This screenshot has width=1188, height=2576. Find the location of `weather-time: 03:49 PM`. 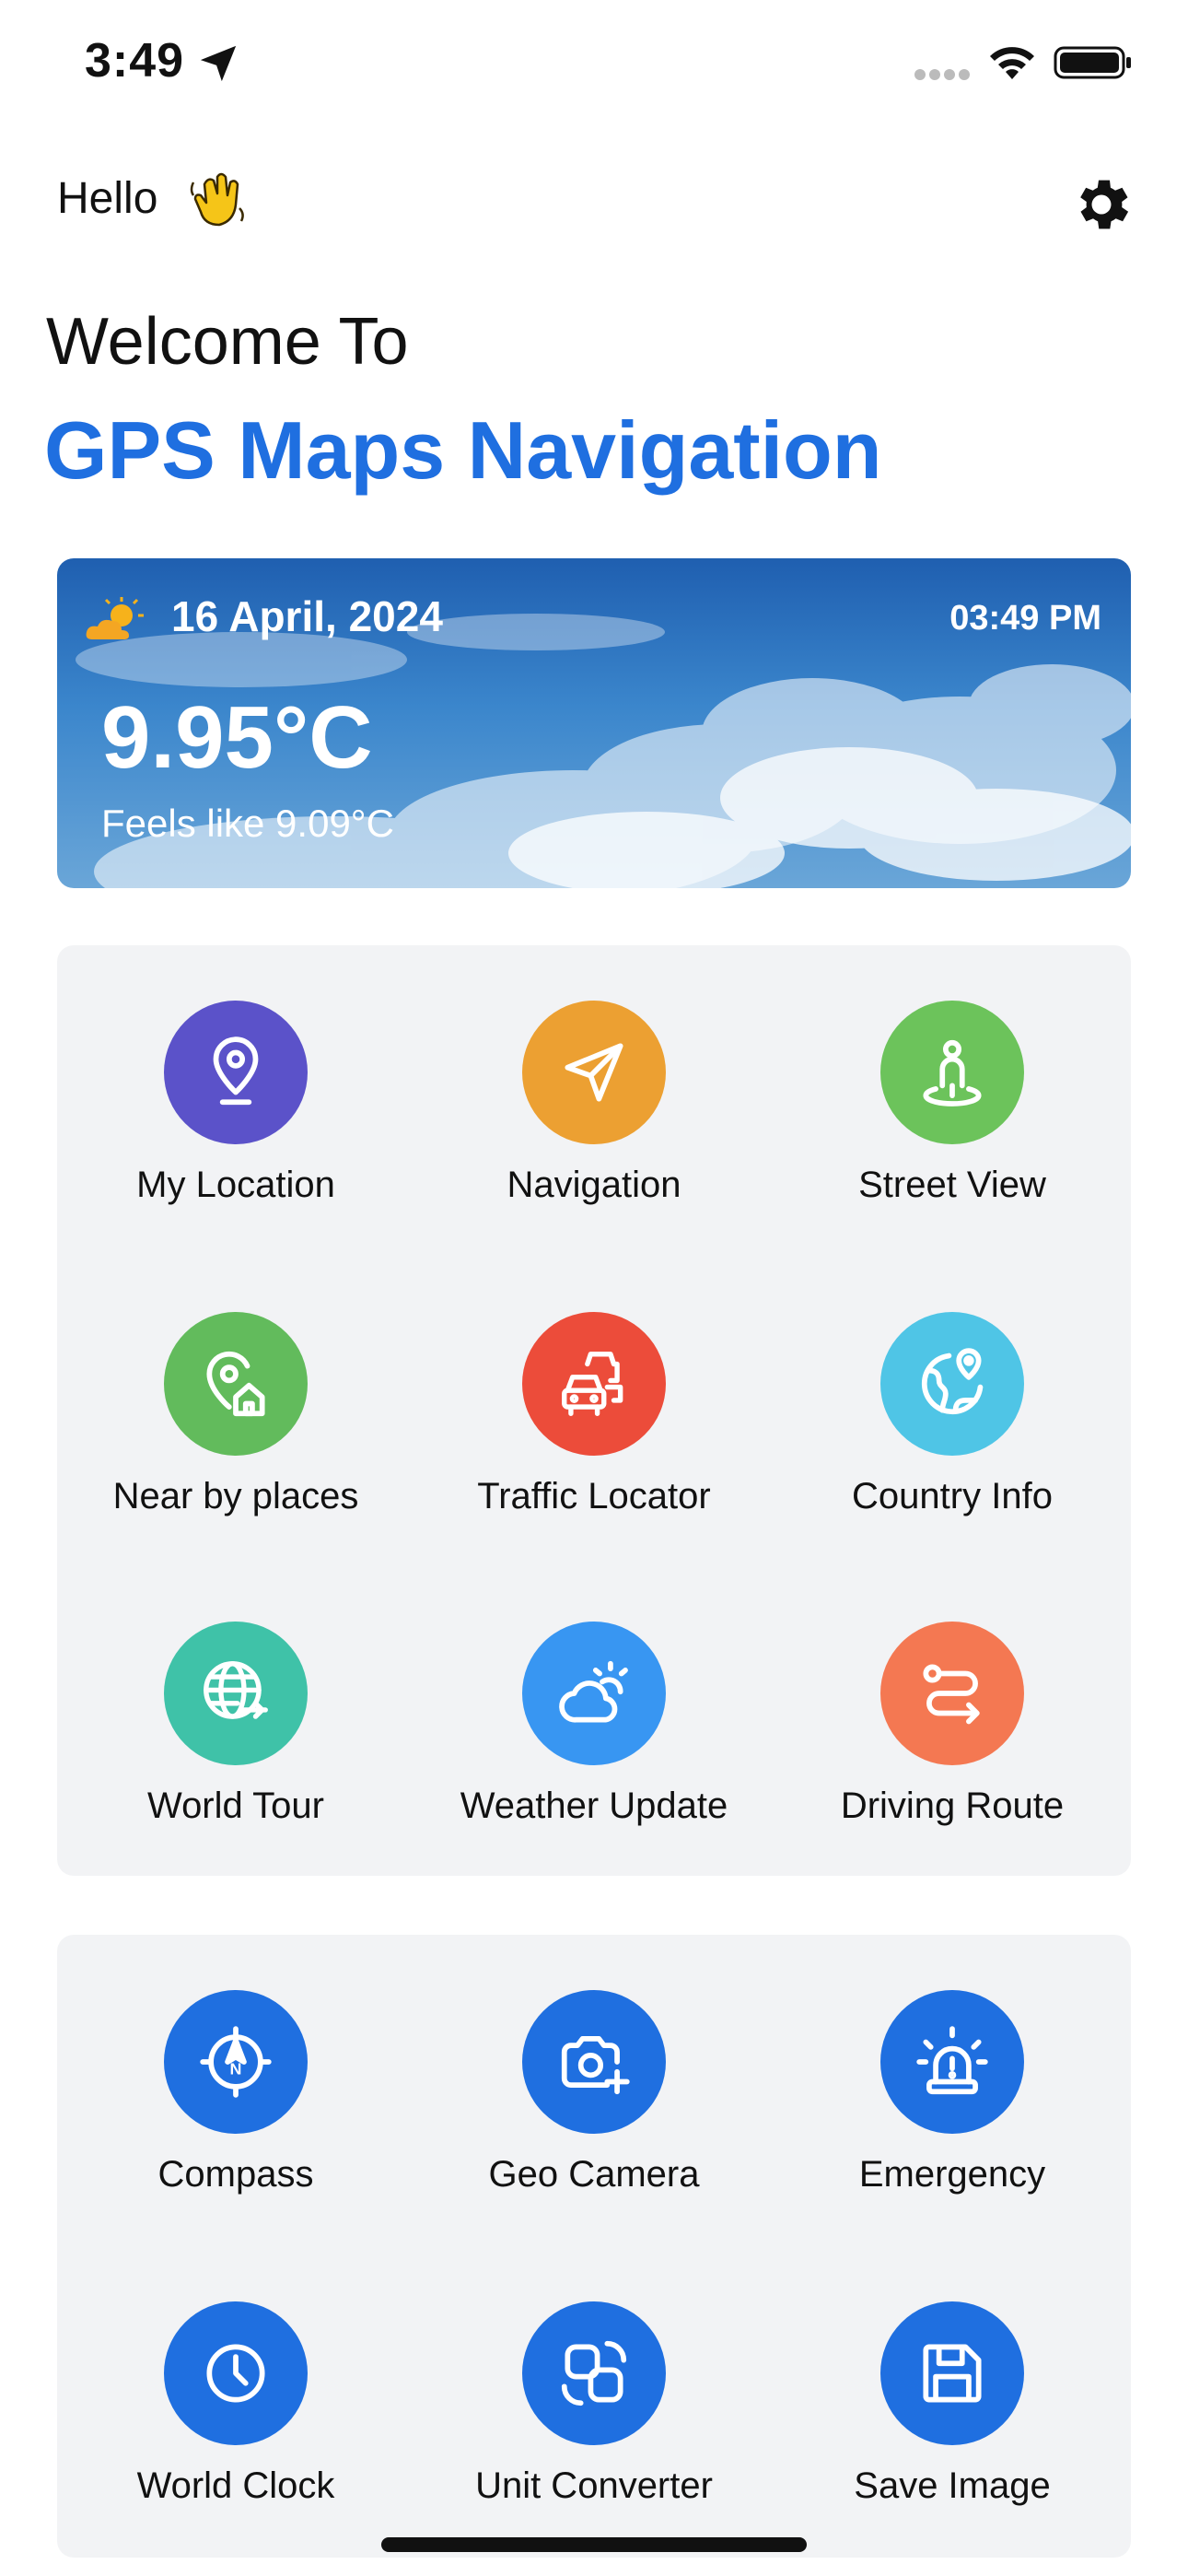

weather-time: 03:49 PM is located at coordinates (1025, 618).